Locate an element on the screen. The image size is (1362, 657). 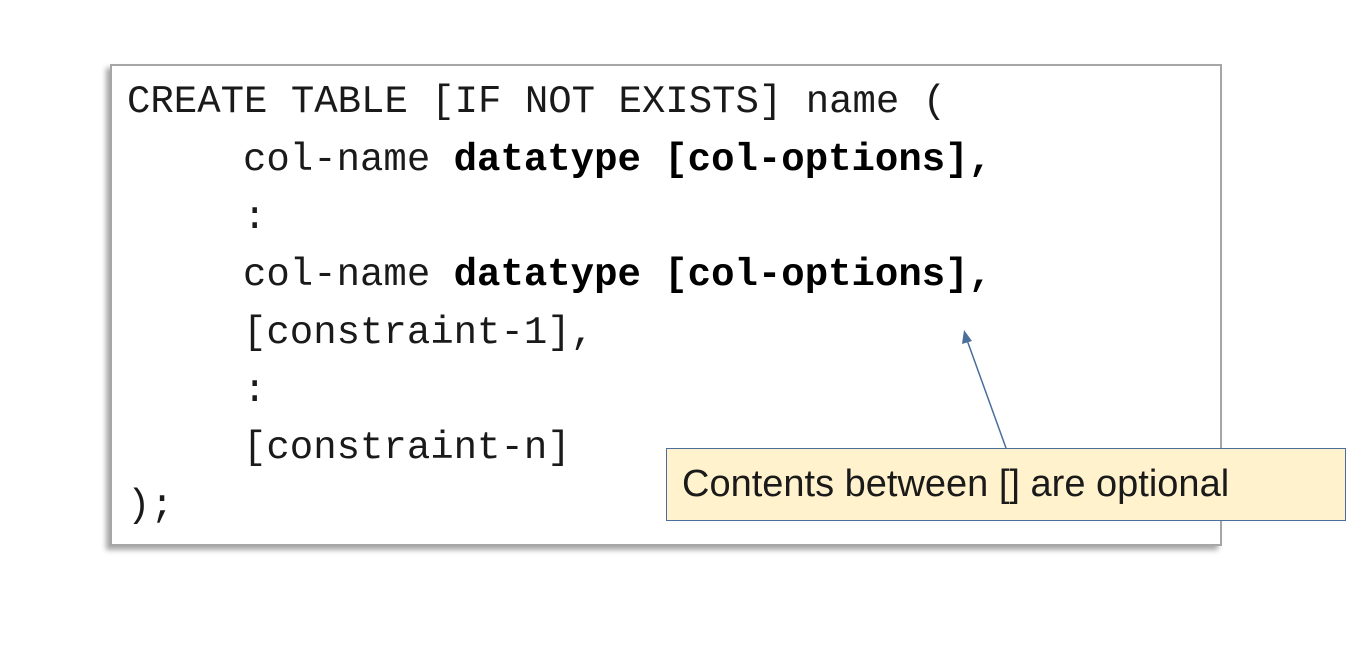
code-line-column-def-1: col-name datatype [col-options], is located at coordinates (617, 160).